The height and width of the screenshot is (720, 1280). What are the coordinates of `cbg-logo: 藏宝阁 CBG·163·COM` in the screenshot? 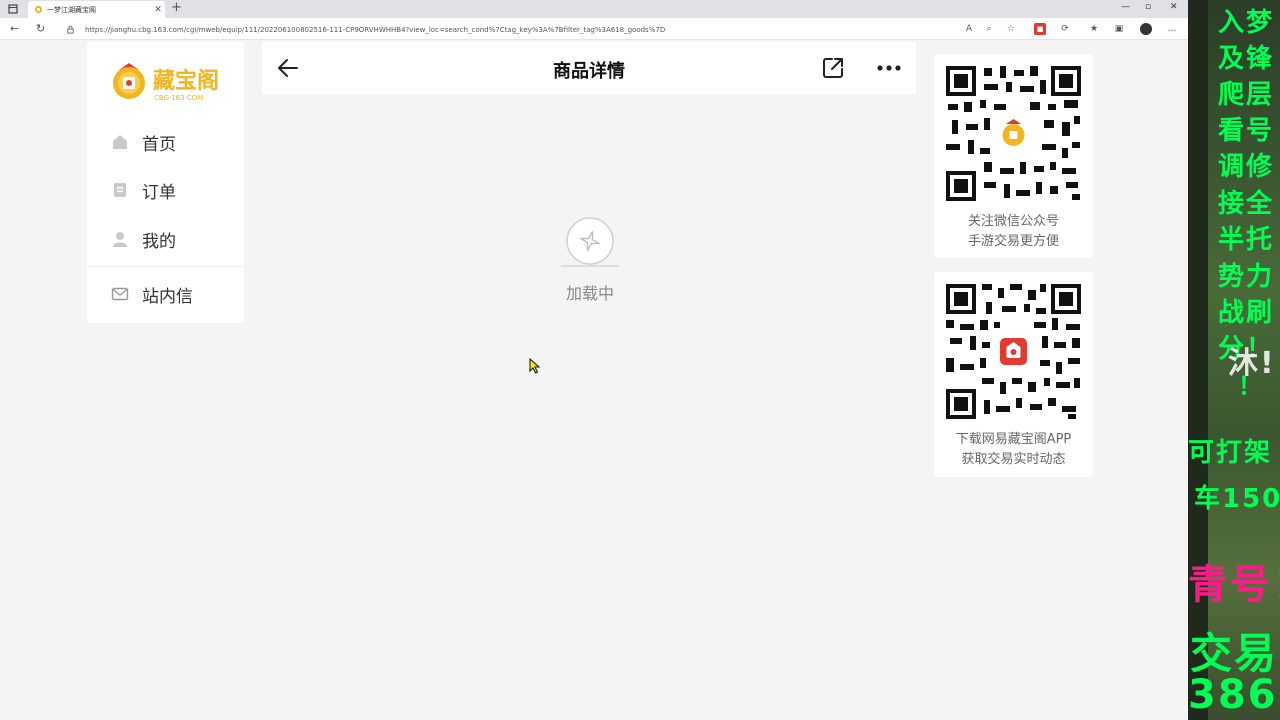 It's located at (167, 81).